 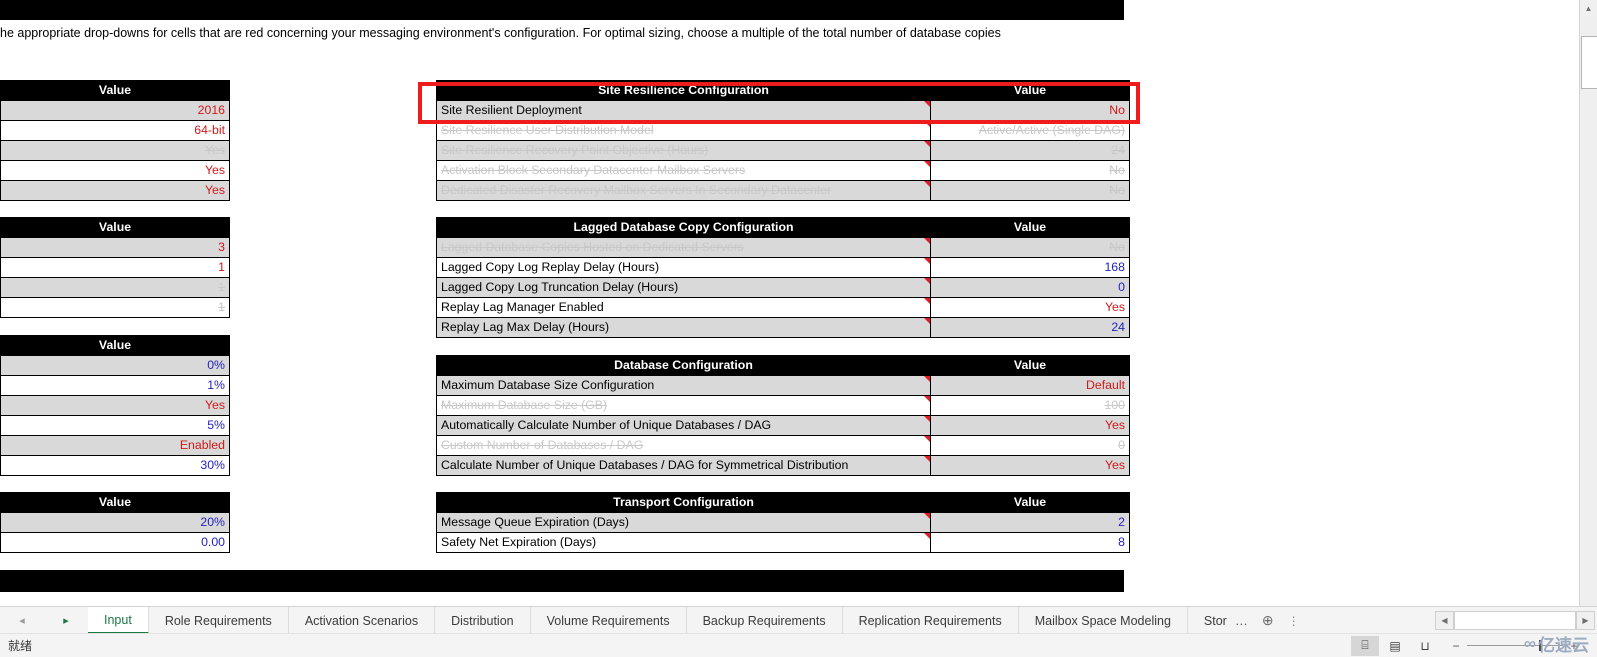 I want to click on row-value: Default, so click(x=1030, y=385).